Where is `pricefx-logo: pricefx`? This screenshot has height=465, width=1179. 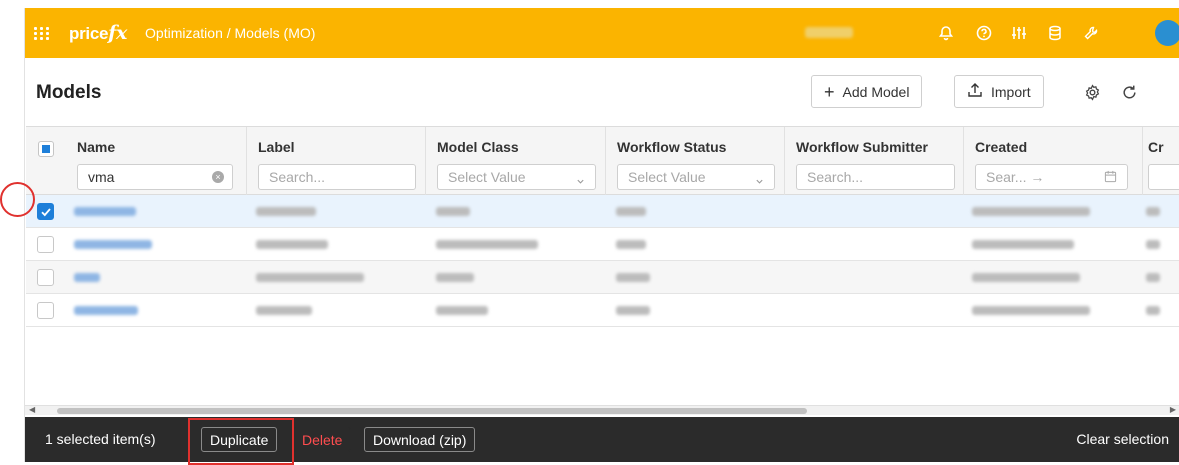
pricefx-logo: pricefx is located at coordinates (98, 33).